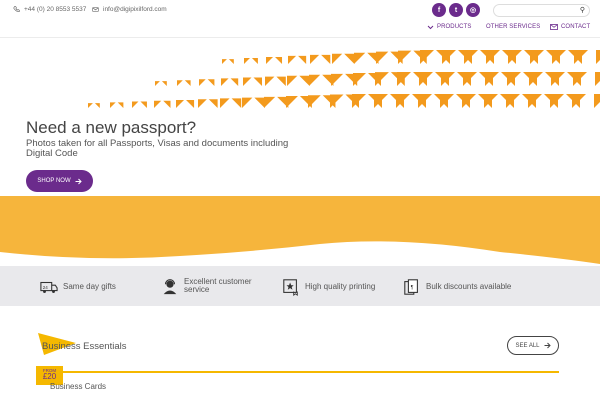 This screenshot has width=600, height=400. Describe the element at coordinates (340, 286) in the screenshot. I see `feature-label: High quality printing` at that location.